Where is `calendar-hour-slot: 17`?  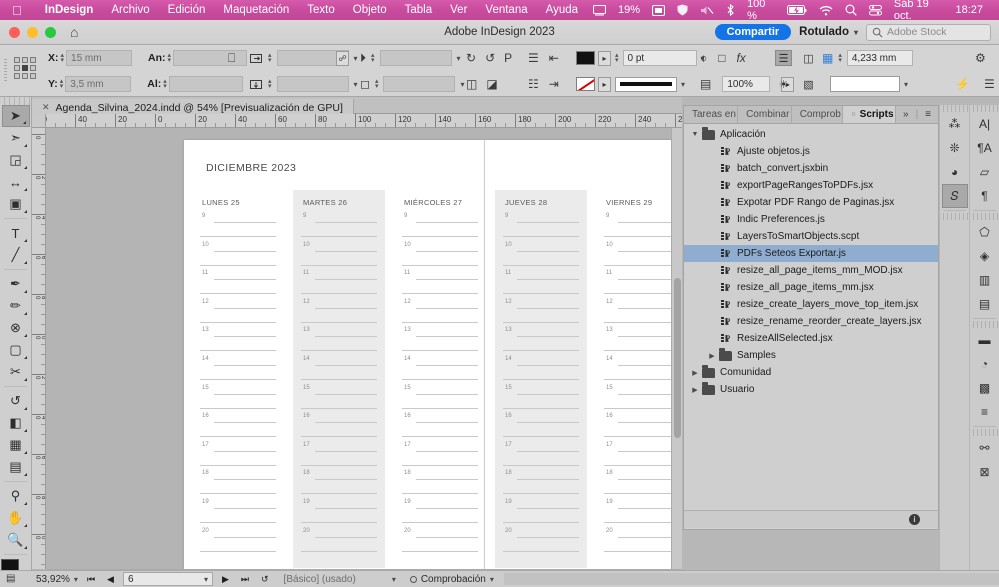
calendar-hour-slot: 17 is located at coordinates (238, 456).